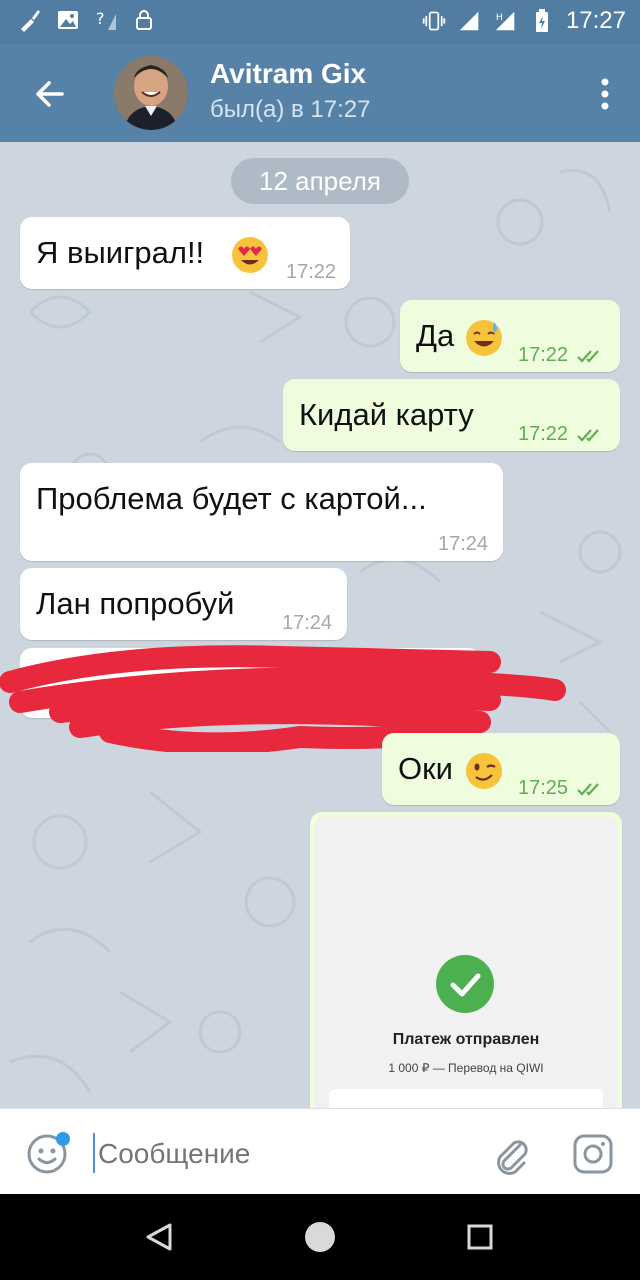  What do you see at coordinates (160, 1237) in the screenshot?
I see `nav-back-icon` at bounding box center [160, 1237].